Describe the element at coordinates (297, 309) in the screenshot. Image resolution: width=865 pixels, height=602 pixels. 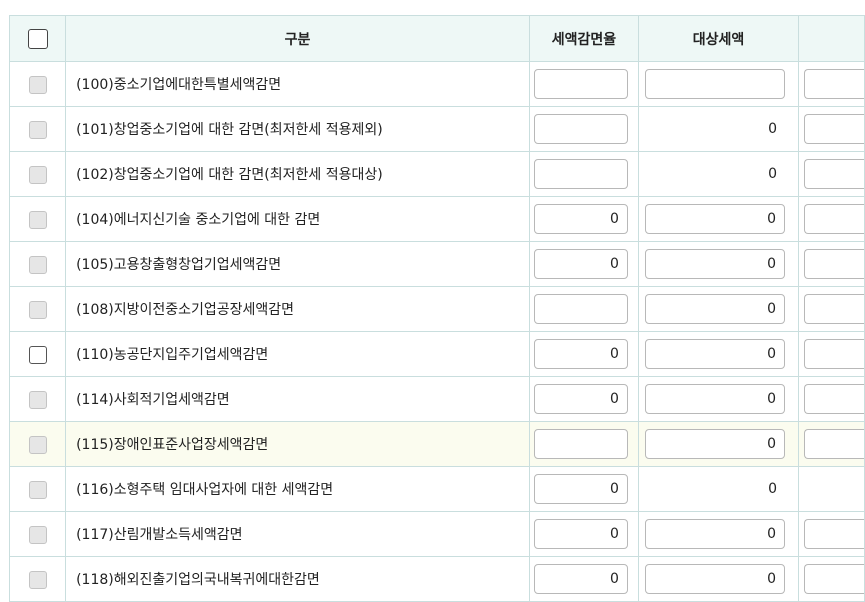
I see `row-label: (108)지방이전중소기업공장세액감면` at that location.